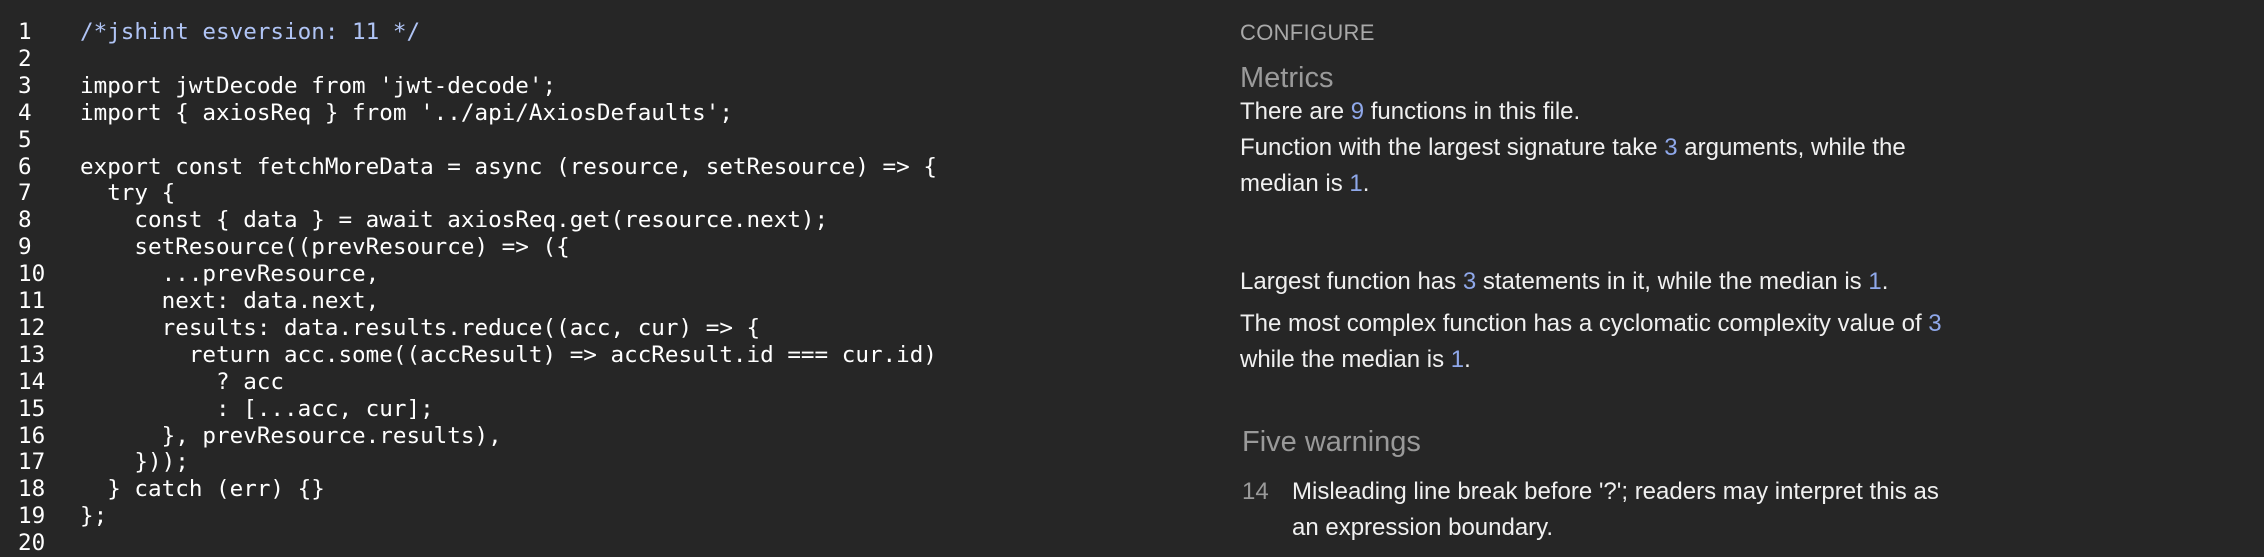  I want to click on median-complexity-value: 1, so click(1457, 359).